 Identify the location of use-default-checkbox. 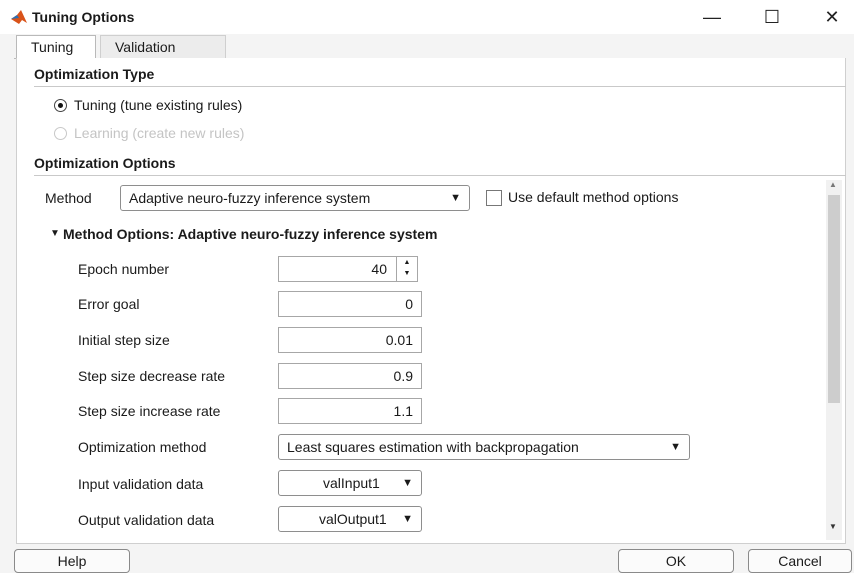
(494, 198).